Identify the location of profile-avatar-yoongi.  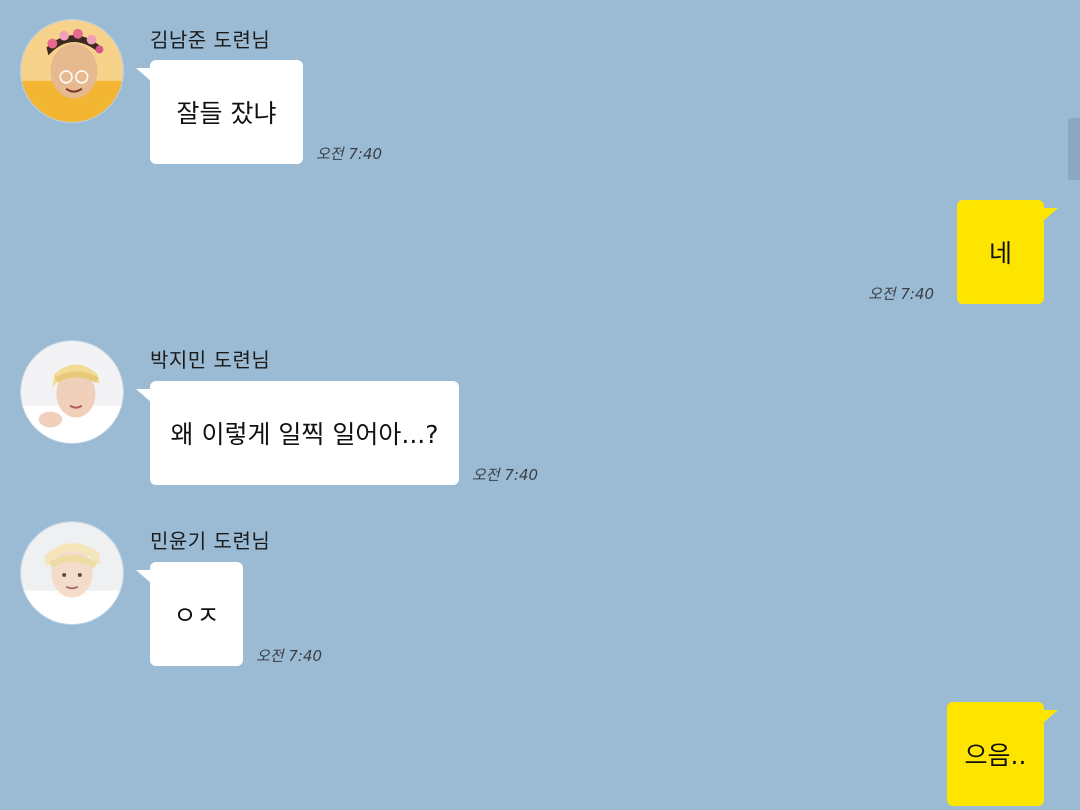
(72, 573).